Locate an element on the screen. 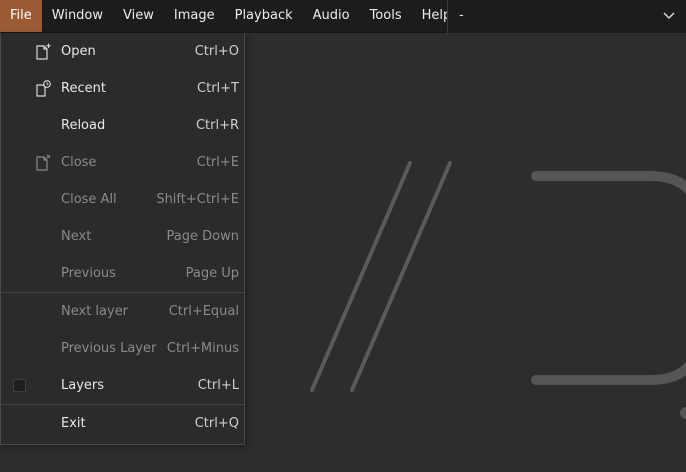 The width and height of the screenshot is (686, 472). menu-item-previous: Previous Page Up is located at coordinates (122, 273).